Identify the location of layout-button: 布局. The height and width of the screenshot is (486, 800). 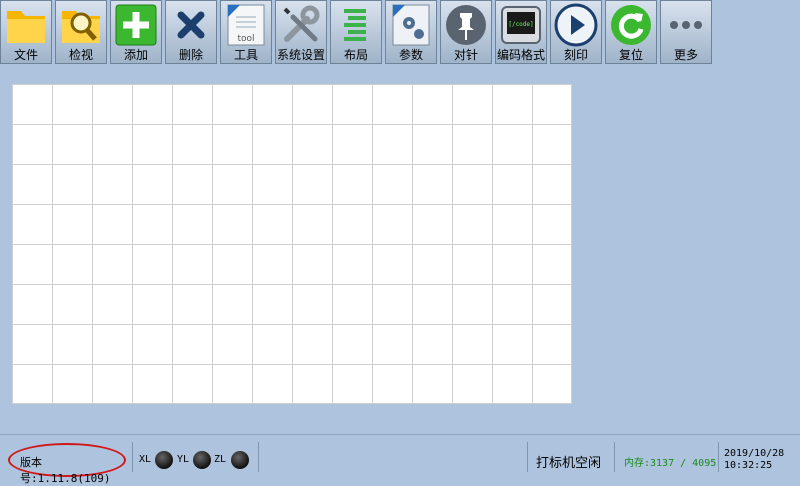
(356, 32).